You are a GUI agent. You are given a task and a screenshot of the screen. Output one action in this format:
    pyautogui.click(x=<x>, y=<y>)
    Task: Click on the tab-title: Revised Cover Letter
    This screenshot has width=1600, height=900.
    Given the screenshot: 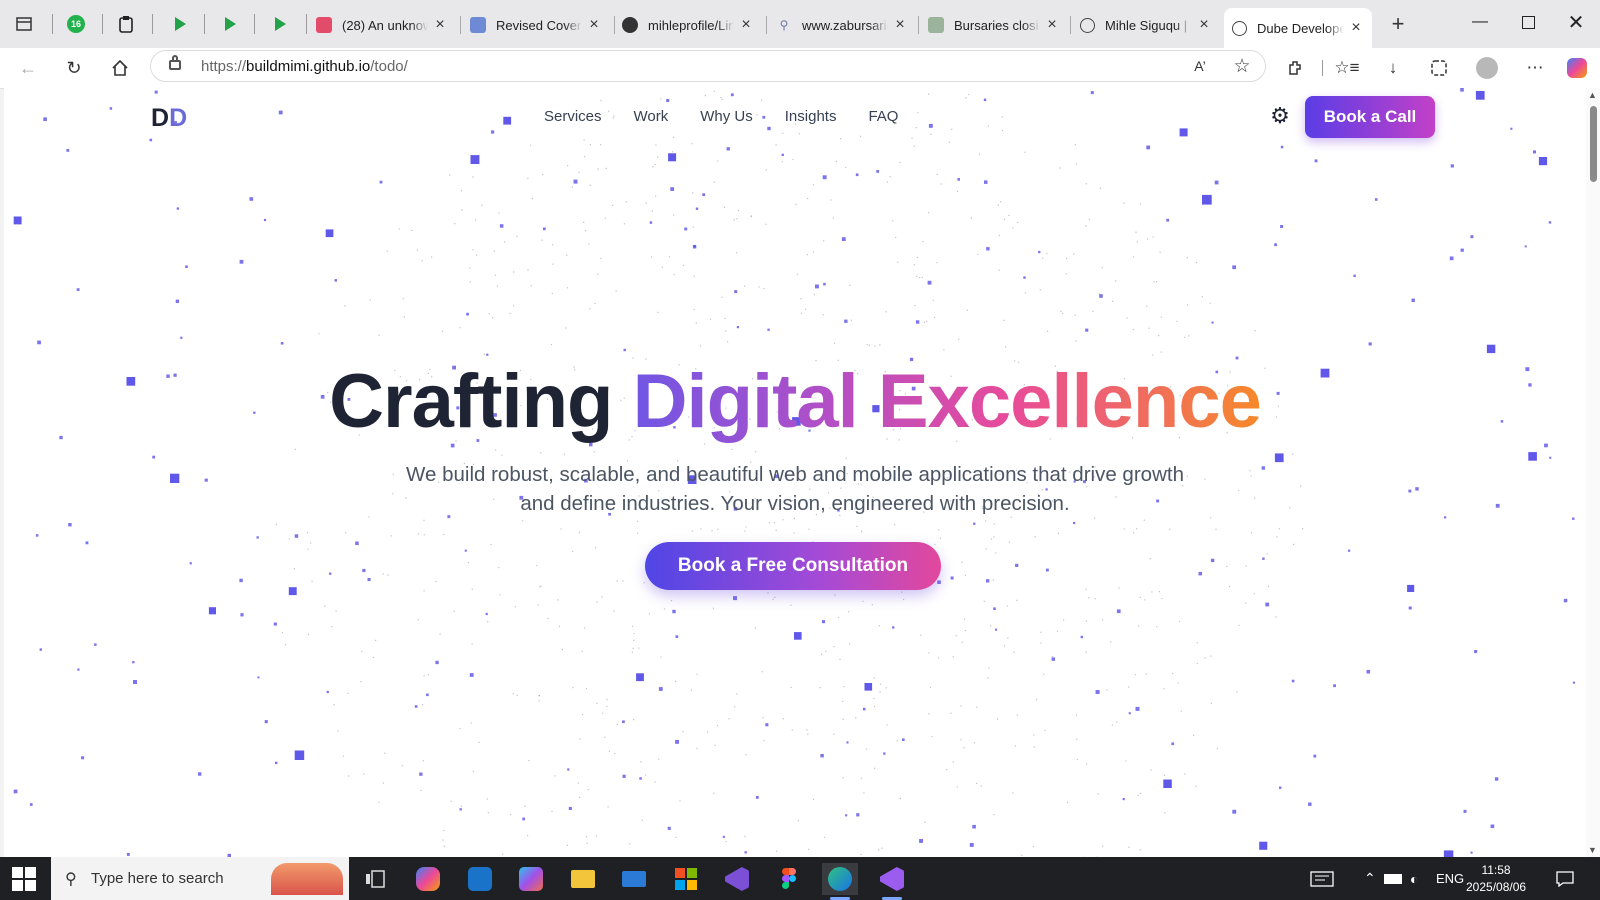 What is the action you would take?
    pyautogui.click(x=539, y=25)
    